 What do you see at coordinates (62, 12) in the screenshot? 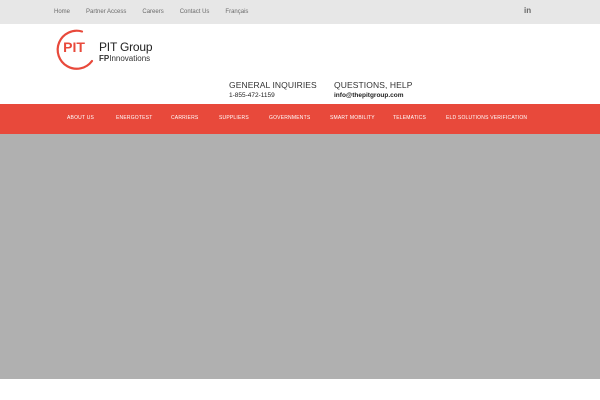
I see `top-nav-home: Home` at bounding box center [62, 12].